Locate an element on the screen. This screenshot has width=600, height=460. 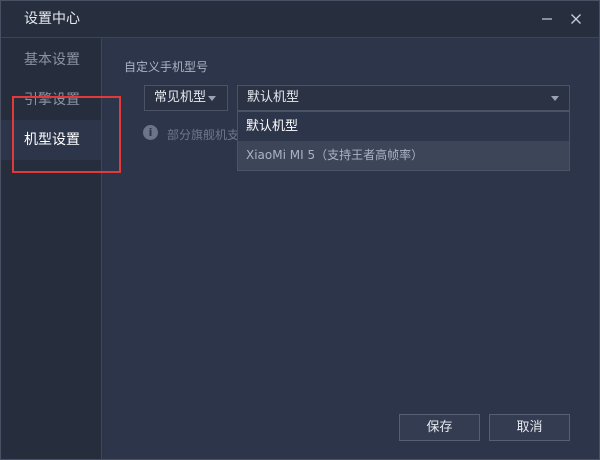
device-category-value: 常见机型 is located at coordinates (180, 97).